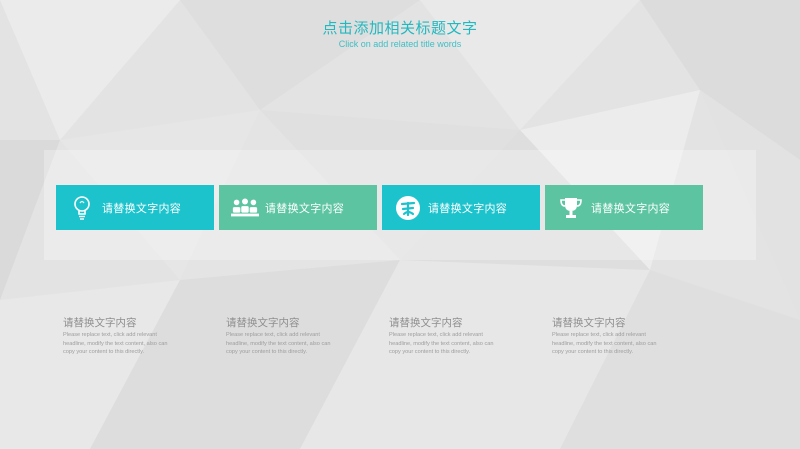 This screenshot has width=800, height=449. I want to click on description-2-heading: 请替换文字内容, so click(282, 323).